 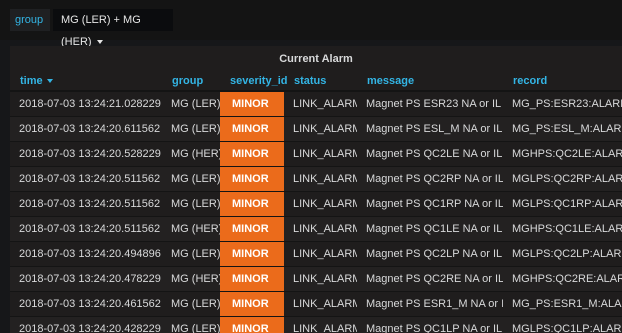 What do you see at coordinates (86, 304) in the screenshot?
I see `cell-time: 2018-07-03 13:24:20.461562` at bounding box center [86, 304].